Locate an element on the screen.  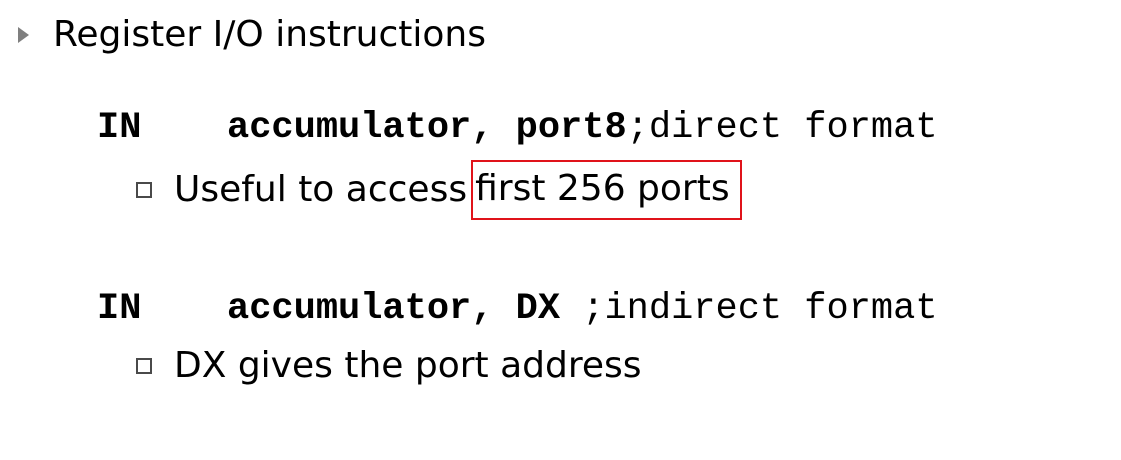
instruction-direct: IN accumulator, port8;direct format is located at coordinates (517, 128).